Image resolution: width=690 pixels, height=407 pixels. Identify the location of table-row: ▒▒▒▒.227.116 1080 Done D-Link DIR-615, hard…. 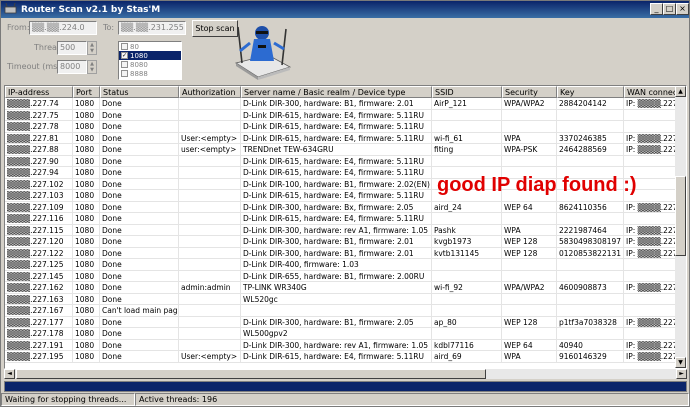
(342, 219).